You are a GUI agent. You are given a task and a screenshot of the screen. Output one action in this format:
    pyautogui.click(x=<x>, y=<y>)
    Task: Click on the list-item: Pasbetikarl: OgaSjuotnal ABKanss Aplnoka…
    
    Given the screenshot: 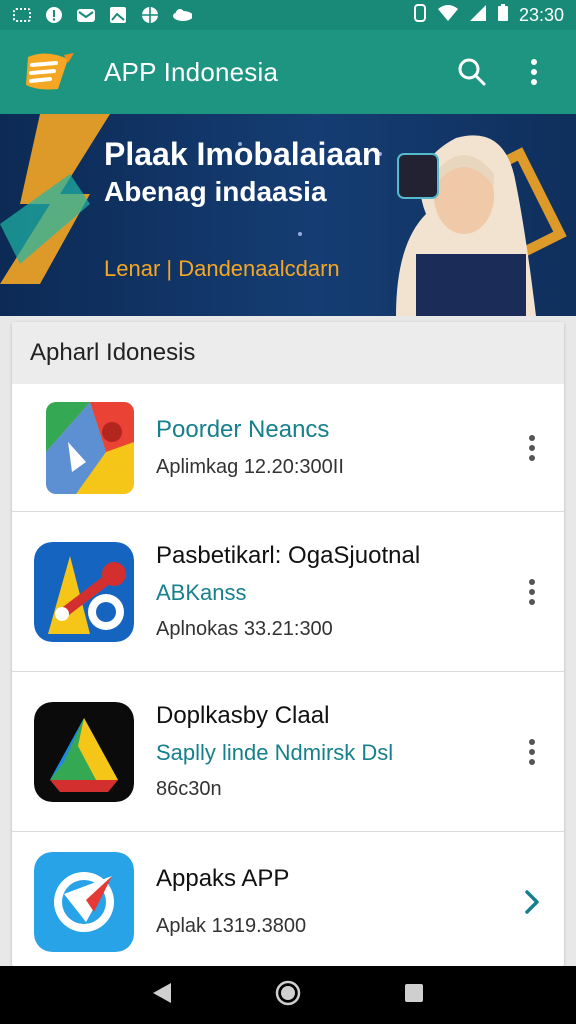 What is the action you would take?
    pyautogui.click(x=288, y=592)
    